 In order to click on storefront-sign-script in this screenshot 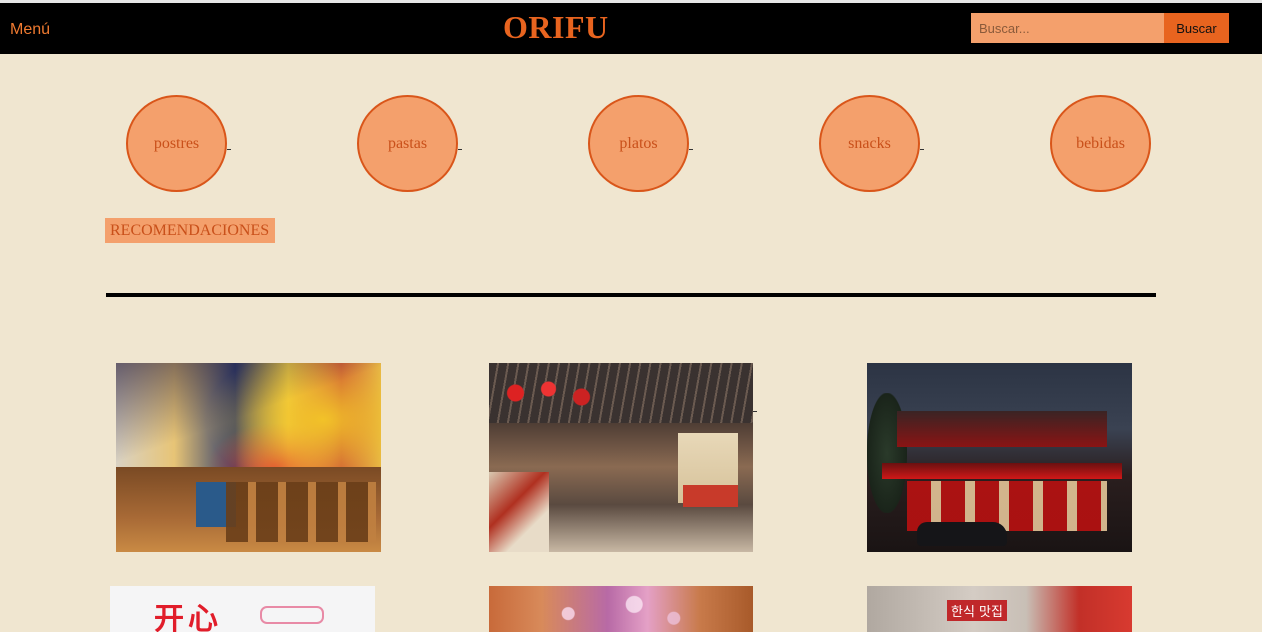, I will do `click(292, 615)`.